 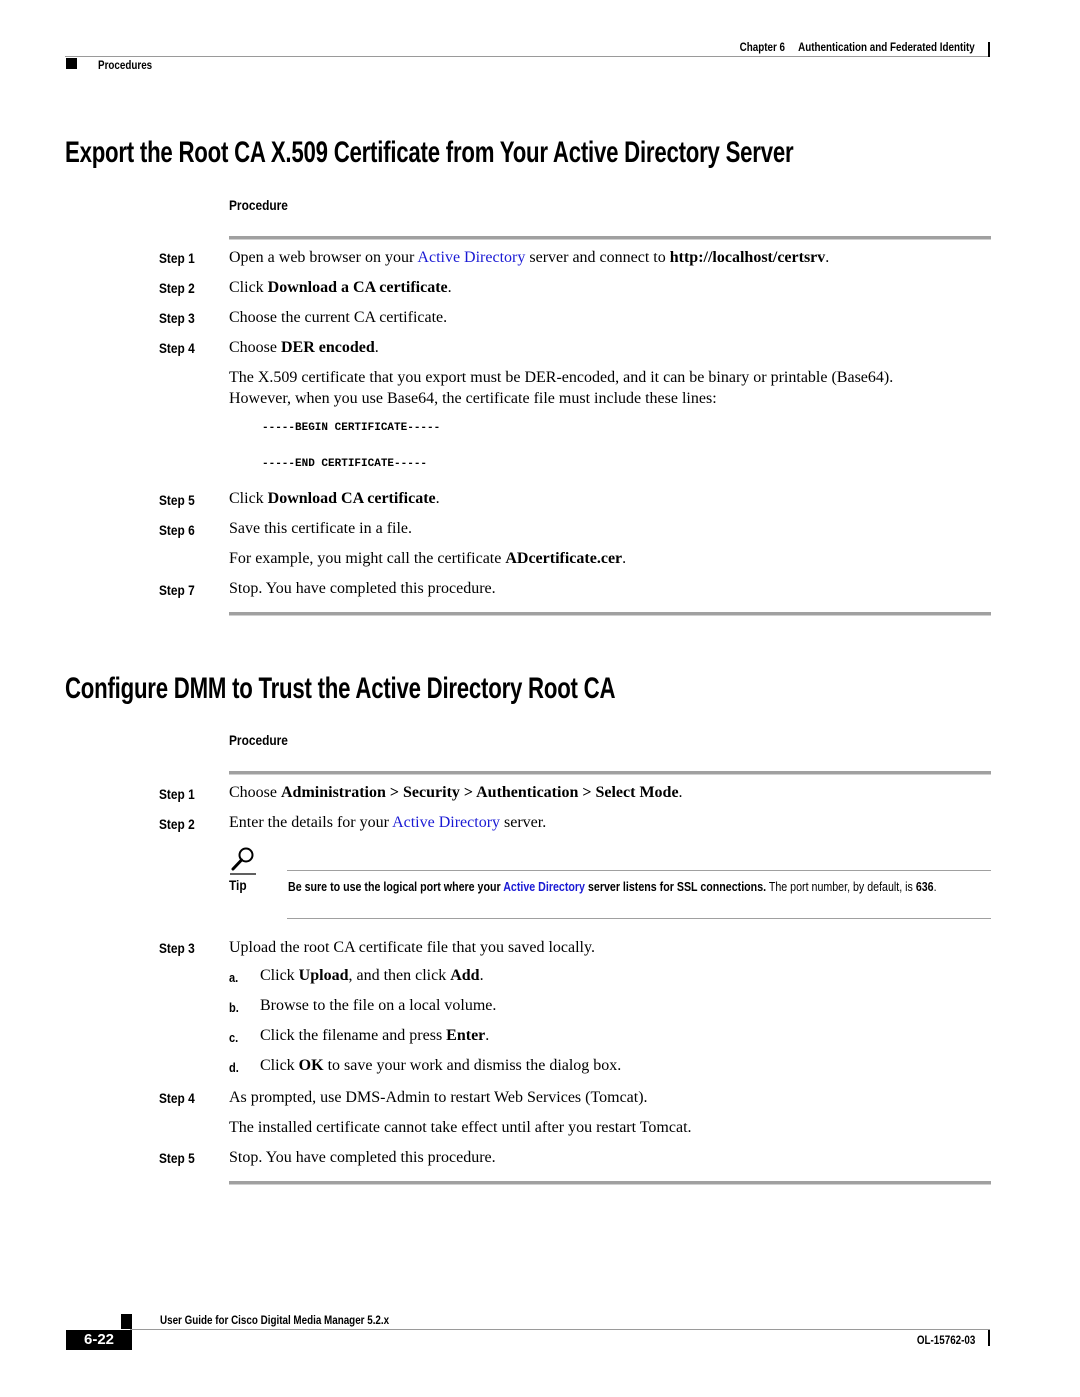 I want to click on section1-procedure-label: Procedure, so click(x=258, y=205).